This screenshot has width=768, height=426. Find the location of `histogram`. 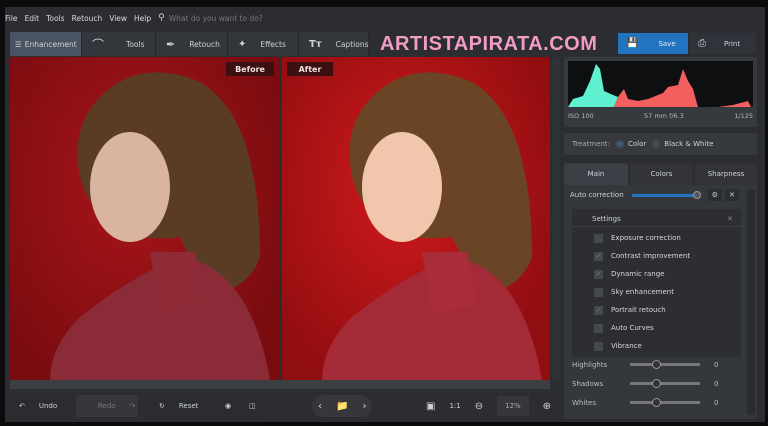

histogram is located at coordinates (660, 84).